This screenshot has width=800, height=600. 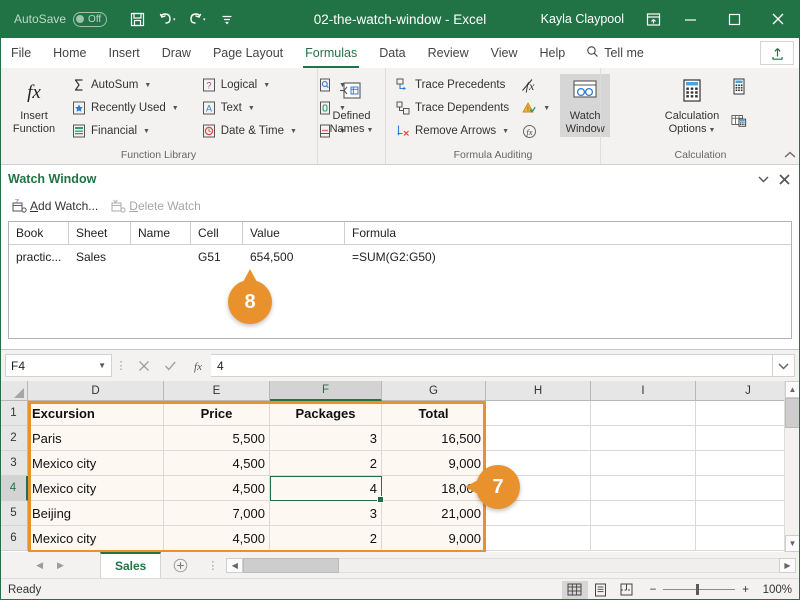 I want to click on normal-view-icon, so click(x=574, y=589).